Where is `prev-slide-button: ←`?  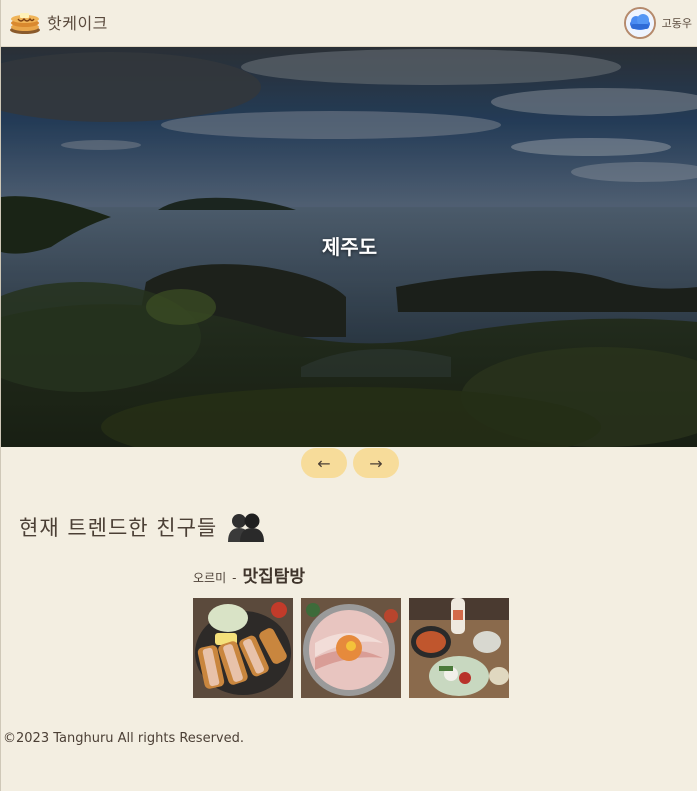
prev-slide-button: ← is located at coordinates (324, 463).